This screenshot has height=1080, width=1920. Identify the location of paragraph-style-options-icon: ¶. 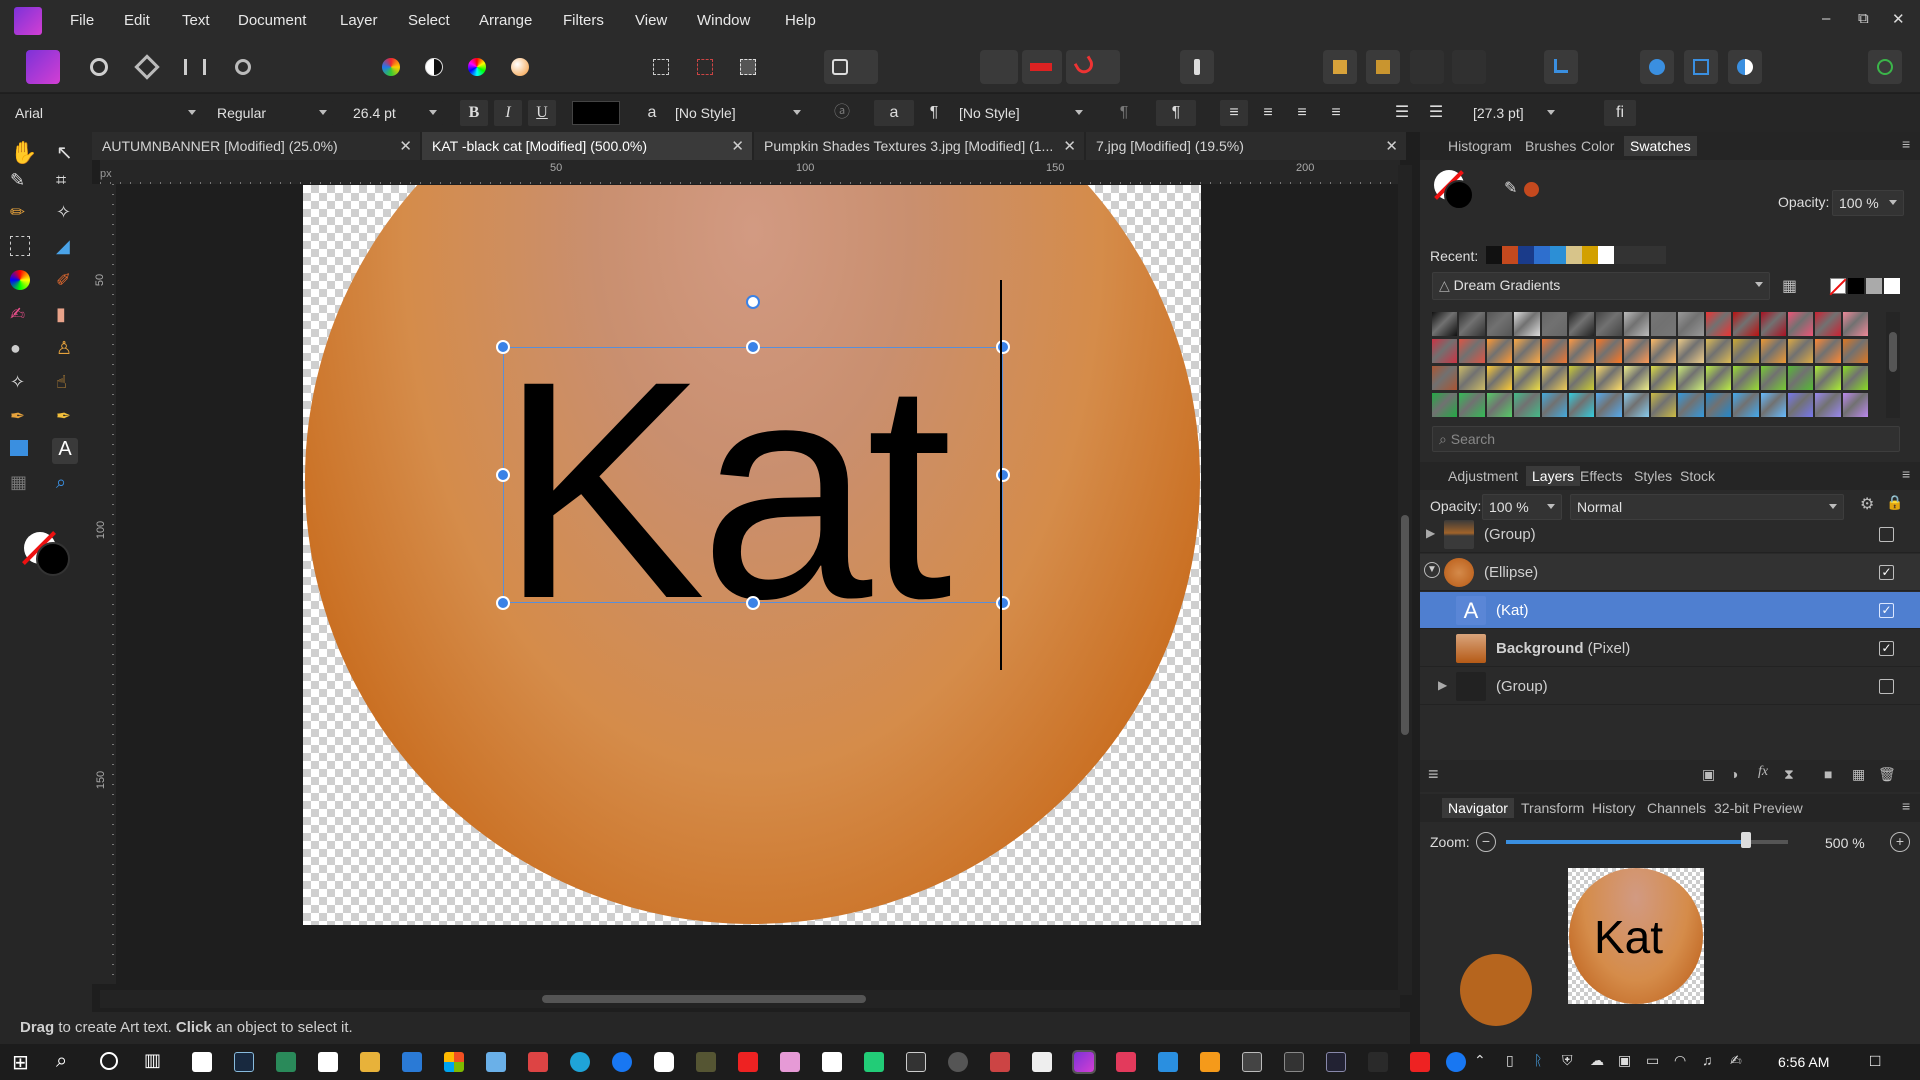
(1124, 113).